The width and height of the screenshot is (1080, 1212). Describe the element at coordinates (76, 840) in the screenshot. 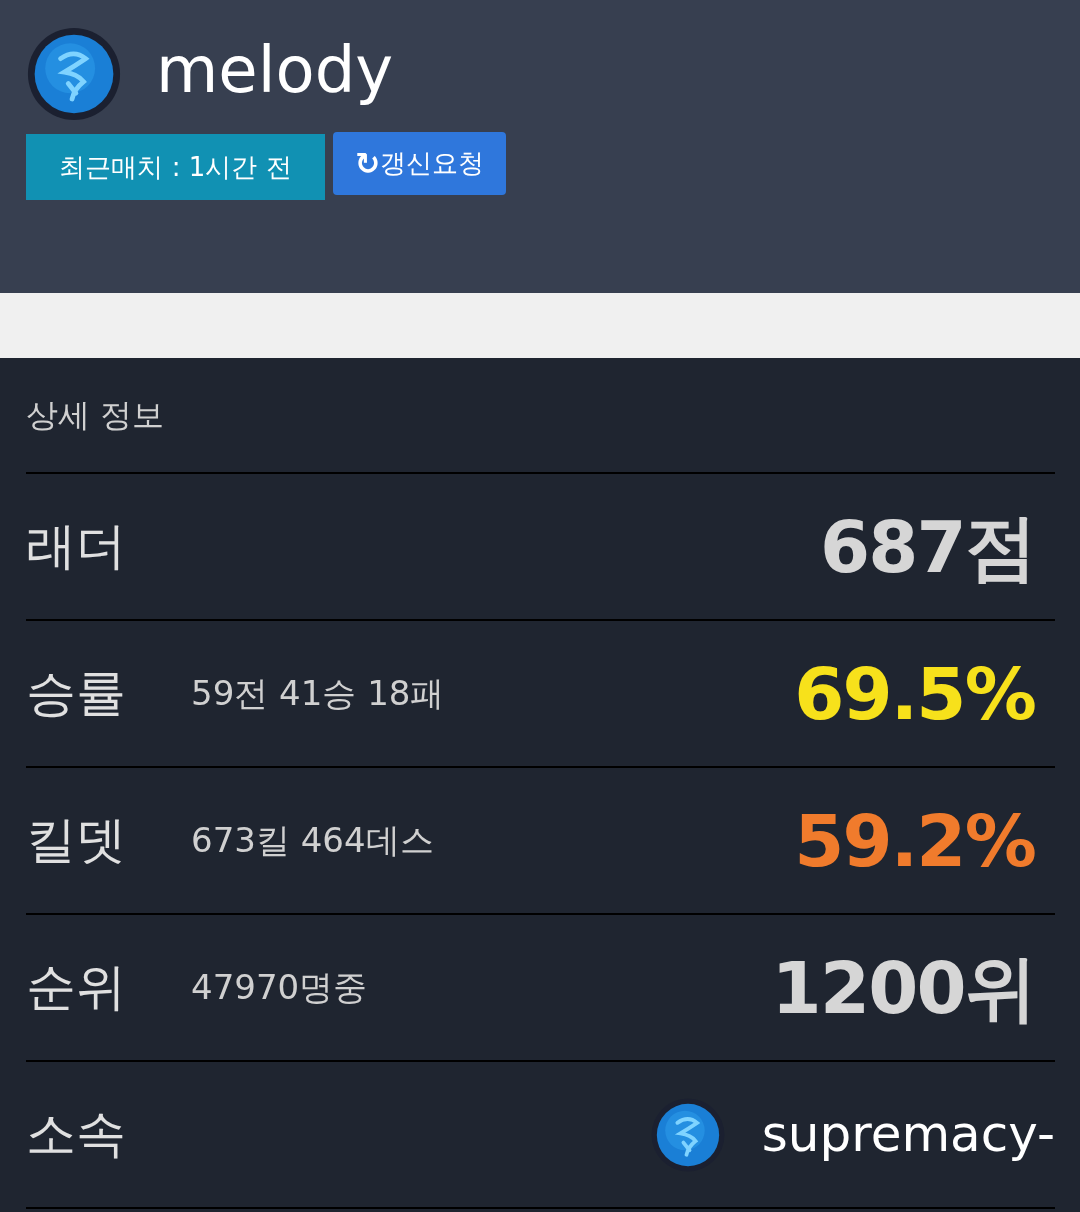

I see `row-label: 킬뎃` at that location.